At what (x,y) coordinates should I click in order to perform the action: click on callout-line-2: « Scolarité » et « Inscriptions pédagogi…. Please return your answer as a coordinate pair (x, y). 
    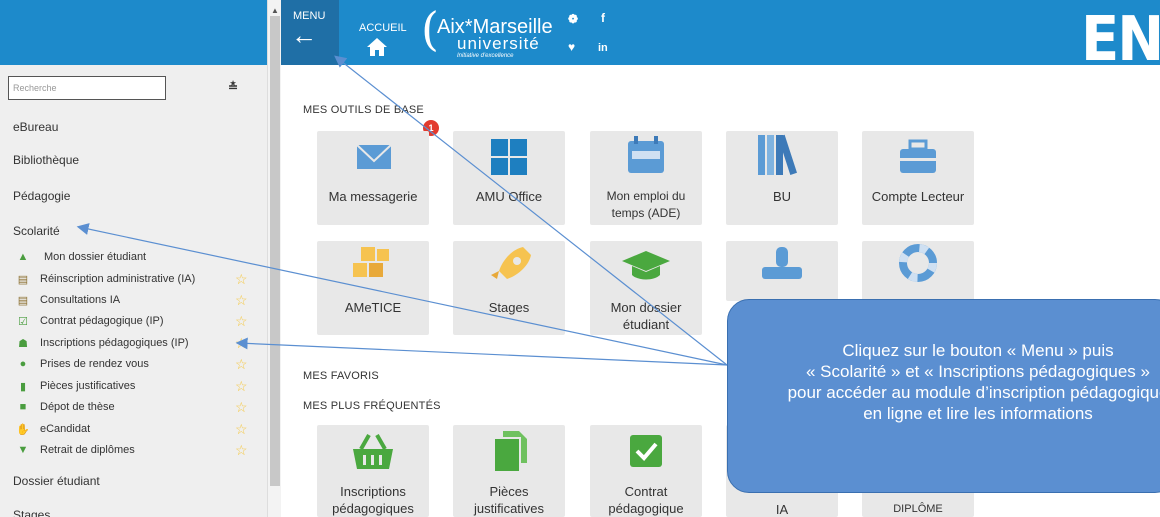
    Looking at the image, I should click on (977, 371).